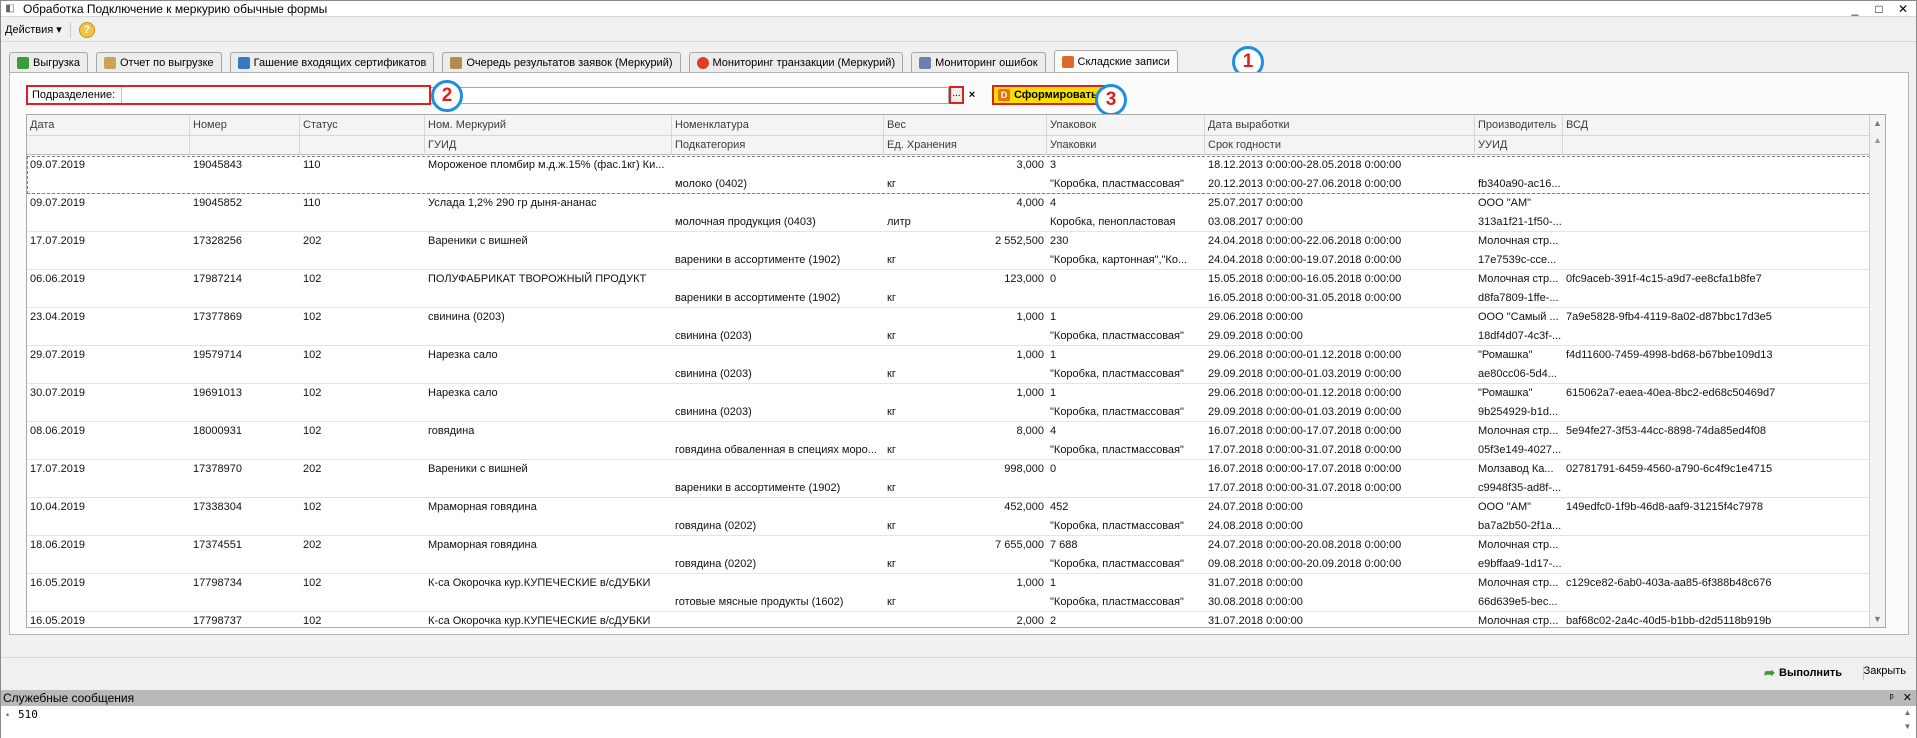  What do you see at coordinates (1255, 583) in the screenshot?
I see `cell-production-date: 31.07.2018 0:00:00` at bounding box center [1255, 583].